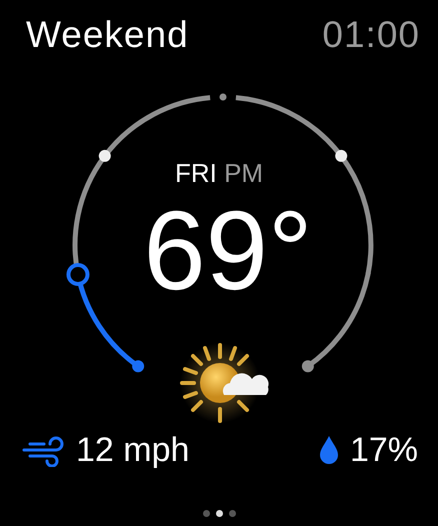 The height and width of the screenshot is (526, 438). Describe the element at coordinates (78, 274) in the screenshot. I see `dial-handle` at that location.